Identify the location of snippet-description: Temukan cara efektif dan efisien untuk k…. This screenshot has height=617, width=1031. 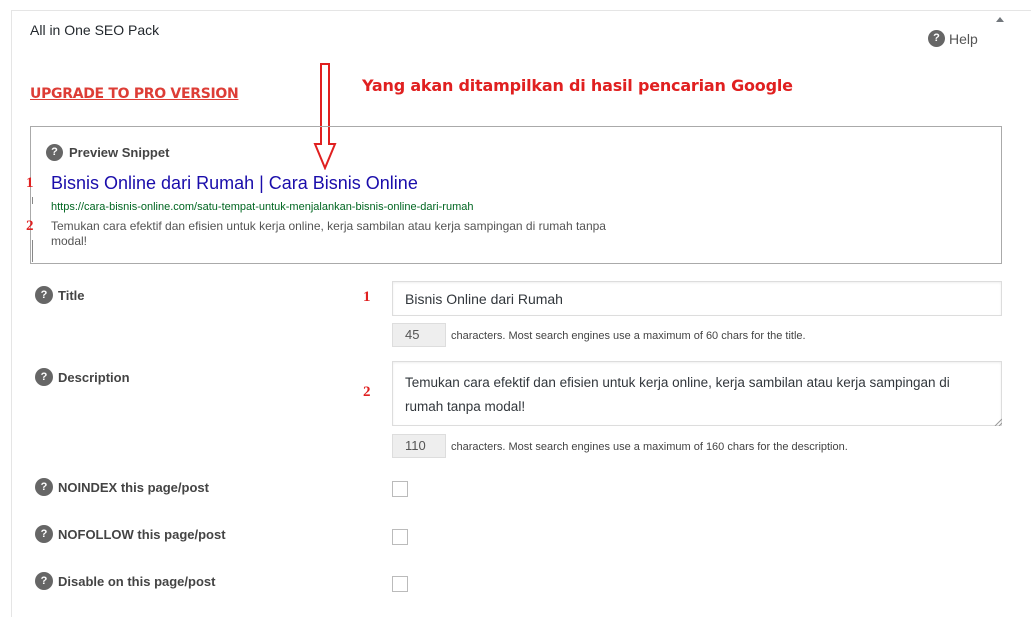
(328, 233).